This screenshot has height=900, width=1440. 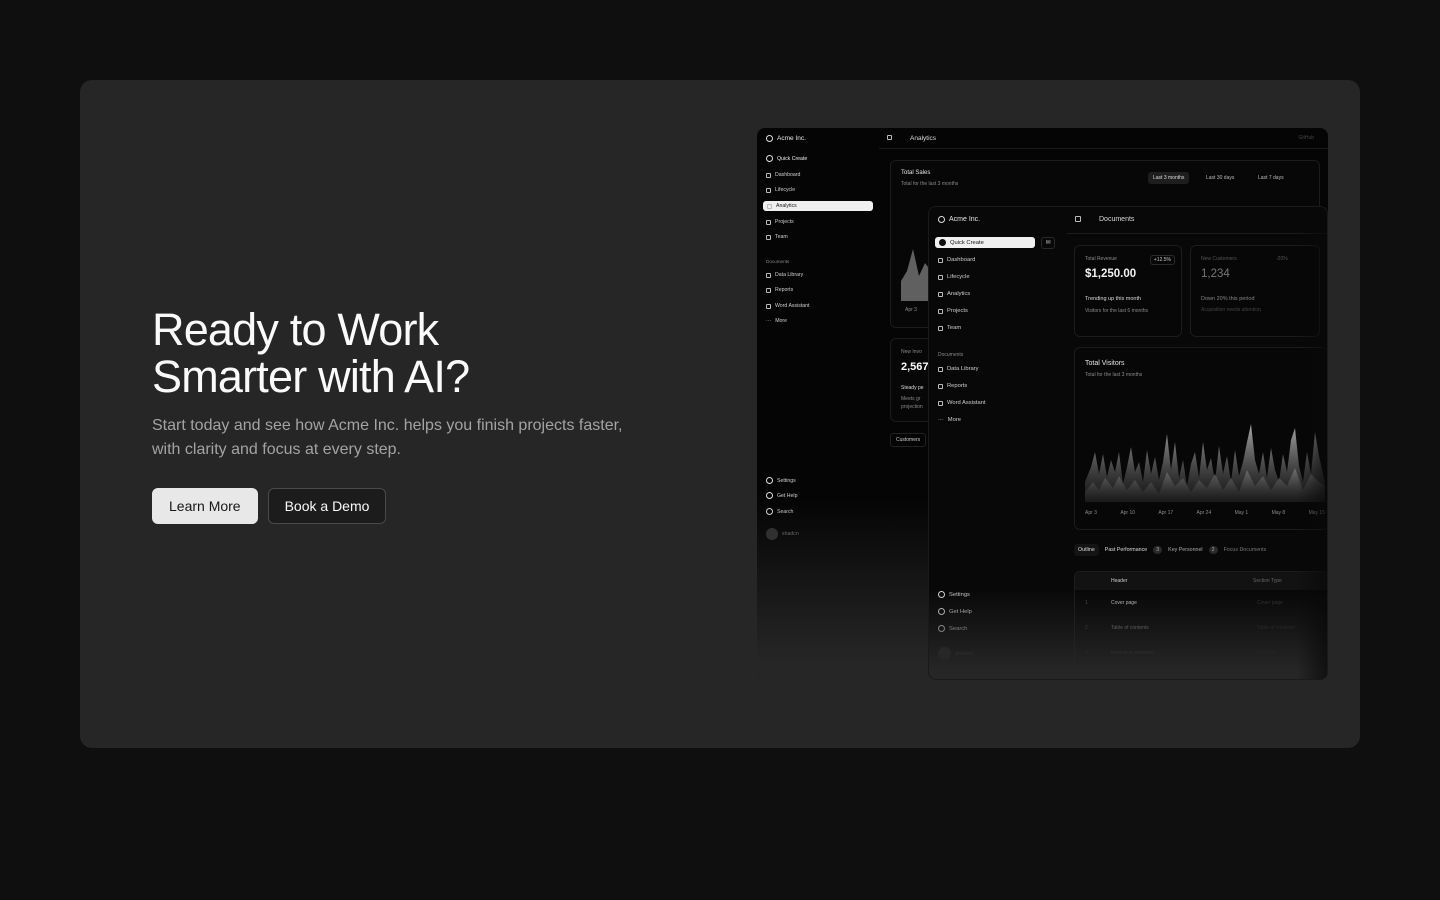 What do you see at coordinates (958, 369) in the screenshot?
I see `front-nav-data-library: Data Library` at bounding box center [958, 369].